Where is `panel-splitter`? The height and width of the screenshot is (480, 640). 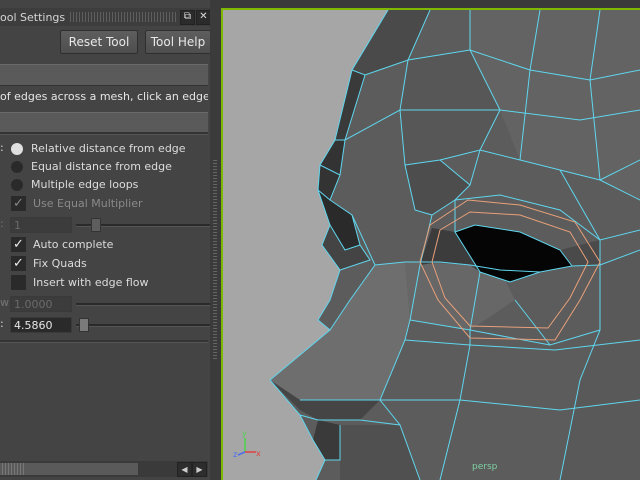 panel-splitter is located at coordinates (215, 240).